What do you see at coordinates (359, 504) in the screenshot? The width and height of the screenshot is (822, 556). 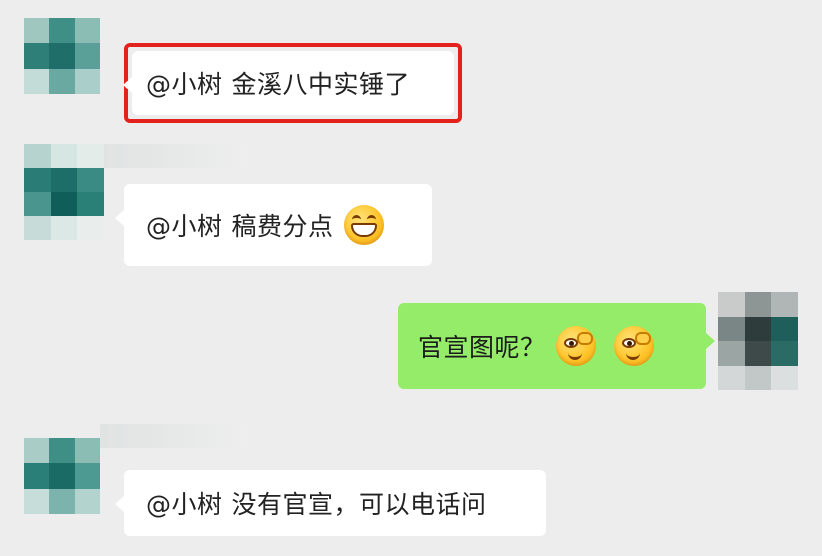 I see `message-text: 没有官宣，可以电话问` at bounding box center [359, 504].